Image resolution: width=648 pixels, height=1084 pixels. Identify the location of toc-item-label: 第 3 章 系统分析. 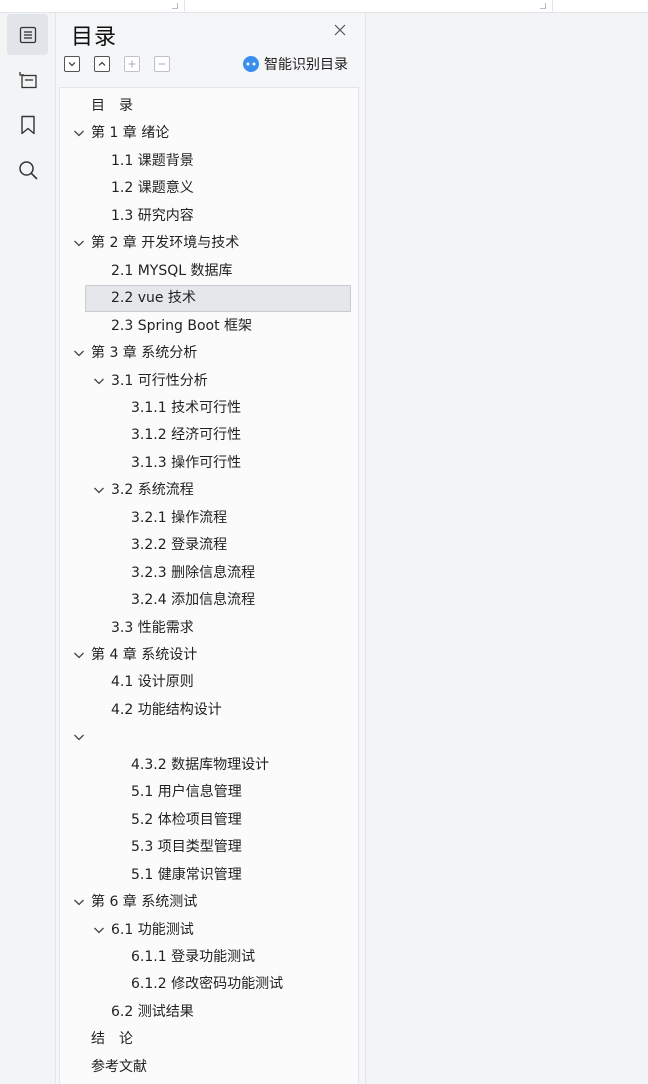
(144, 353).